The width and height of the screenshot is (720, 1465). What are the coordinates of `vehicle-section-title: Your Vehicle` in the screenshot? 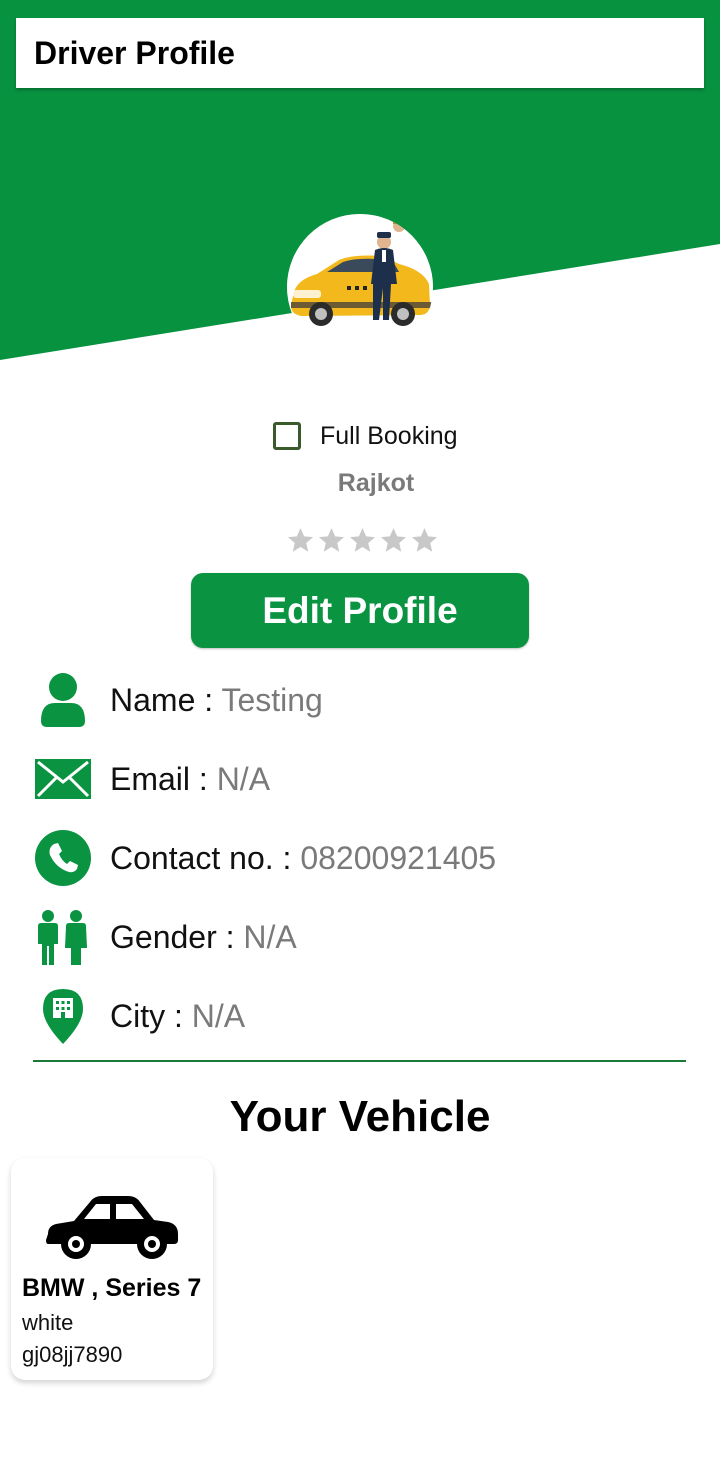 It's located at (360, 1116).